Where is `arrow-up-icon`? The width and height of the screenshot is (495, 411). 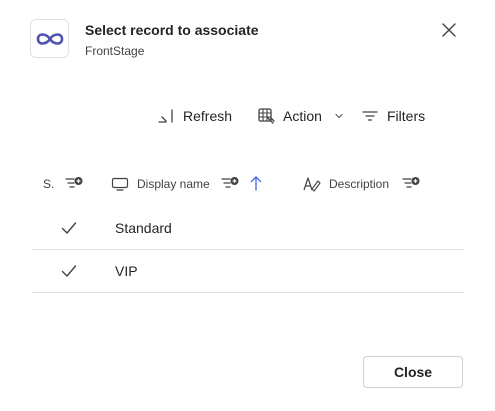
arrow-up-icon is located at coordinates (256, 183).